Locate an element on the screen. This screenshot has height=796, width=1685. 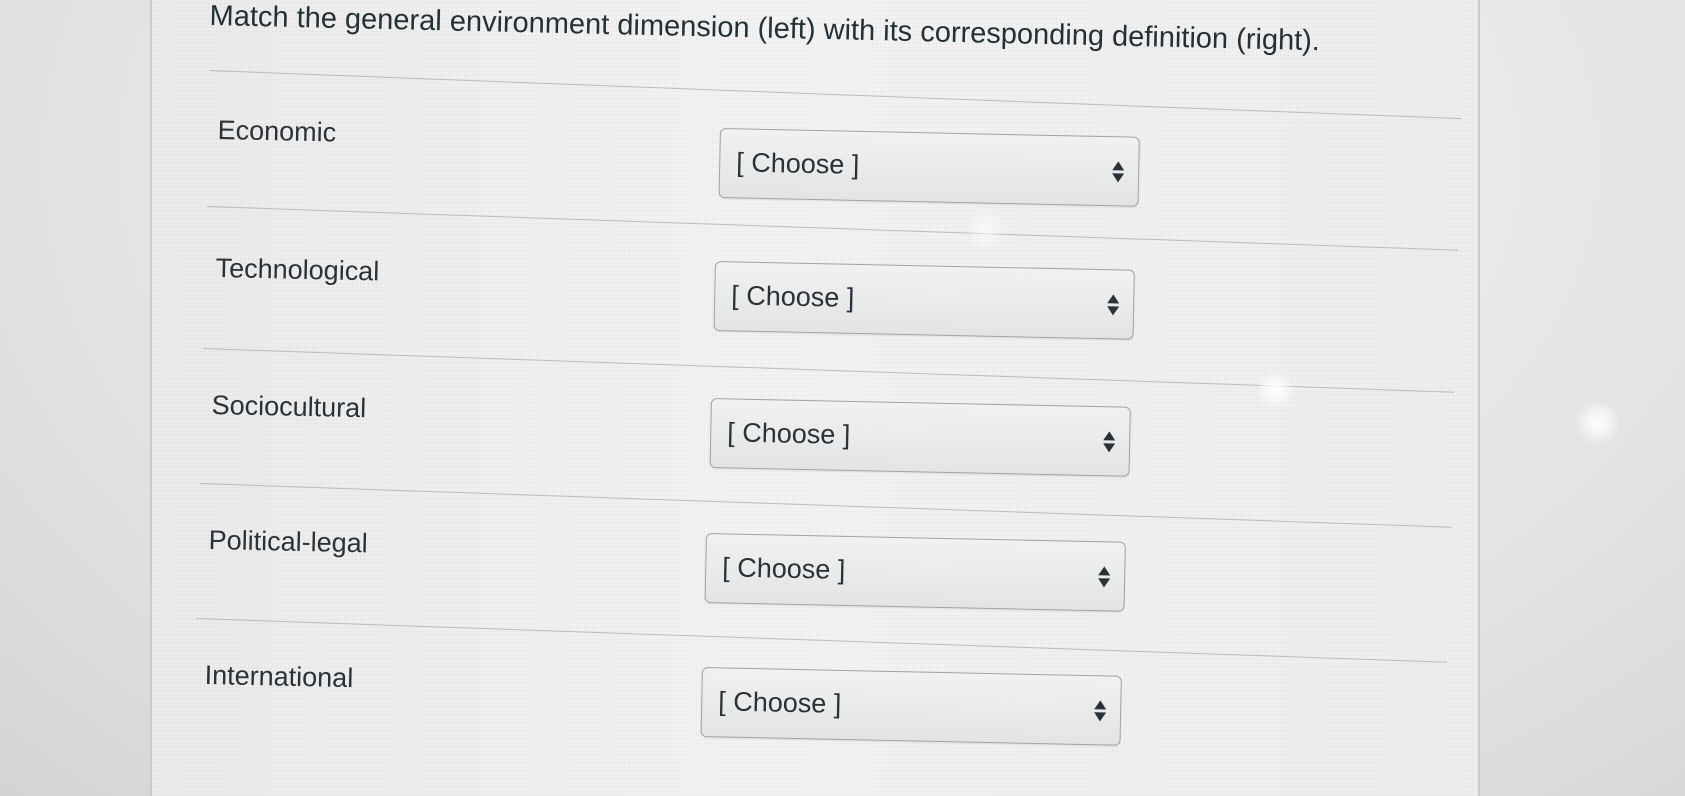
select-sociocultural: [ Choose ] is located at coordinates (920, 437).